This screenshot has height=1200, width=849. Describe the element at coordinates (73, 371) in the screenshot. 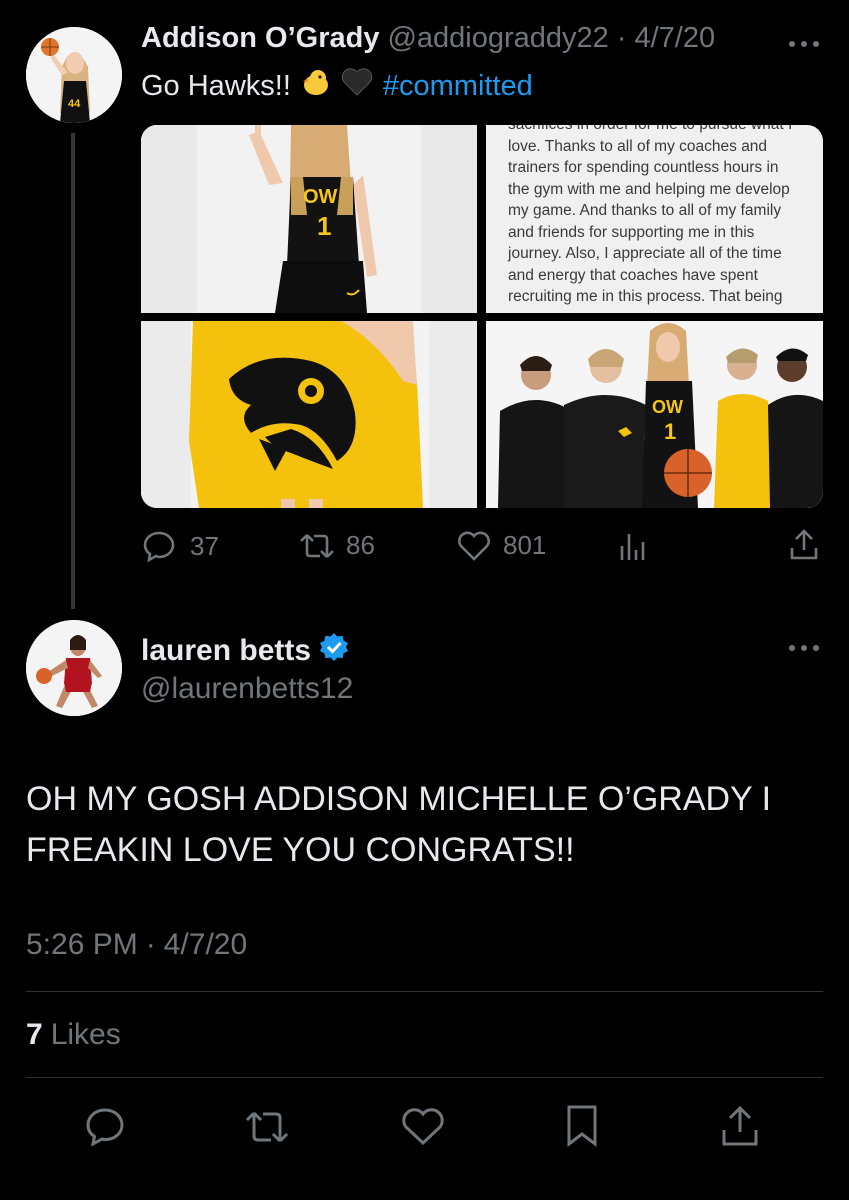

I see `thread-connector-line` at that location.